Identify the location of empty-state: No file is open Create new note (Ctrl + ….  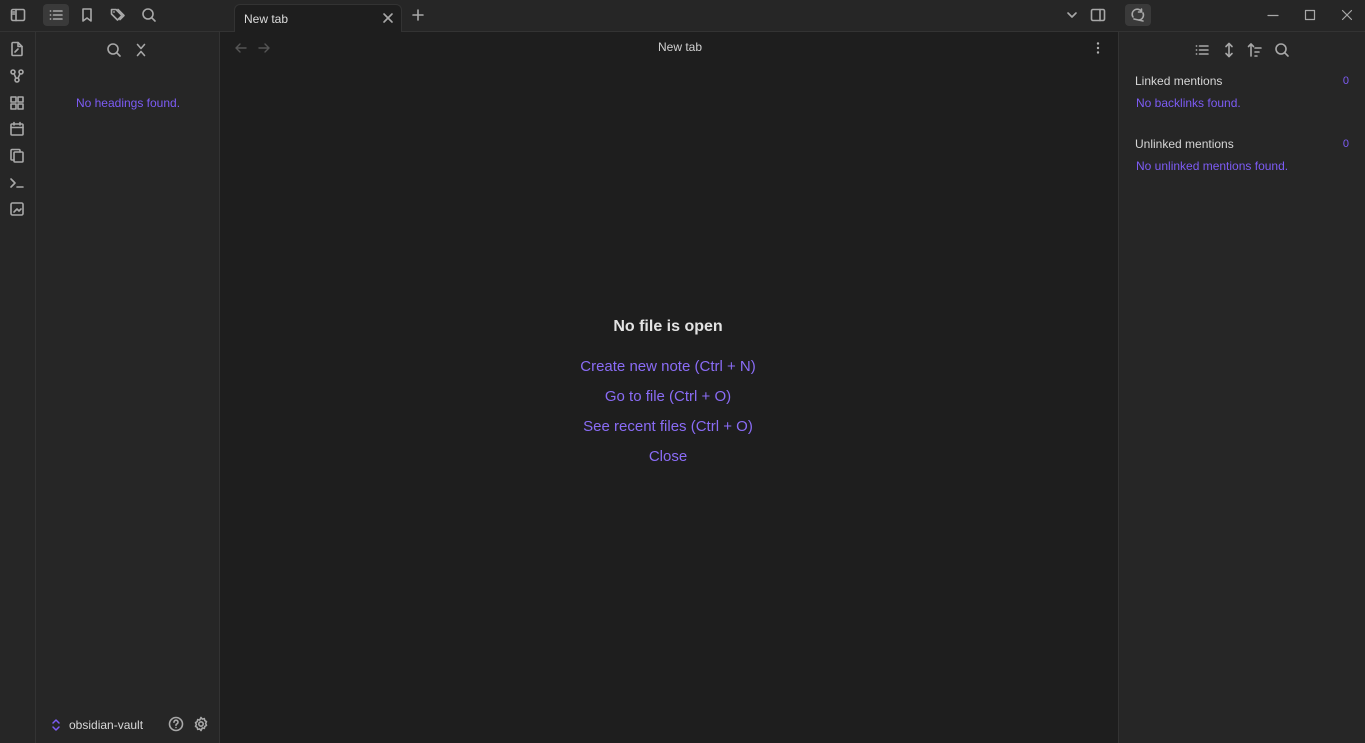
(668, 397).